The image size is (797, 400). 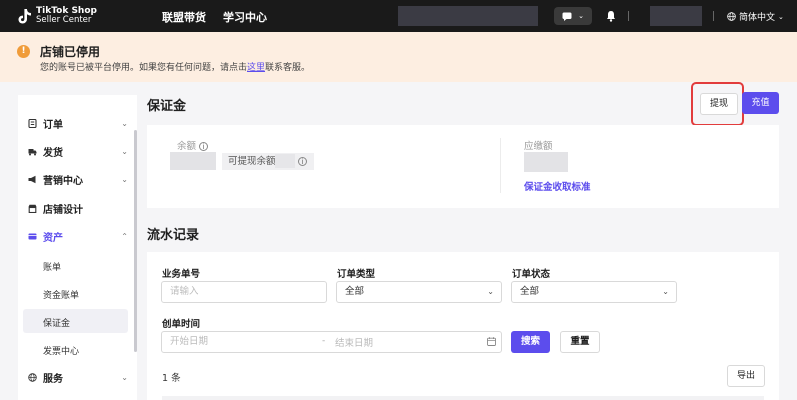 What do you see at coordinates (288, 68) in the screenshot?
I see `banner-text-after: 联系客服。` at bounding box center [288, 68].